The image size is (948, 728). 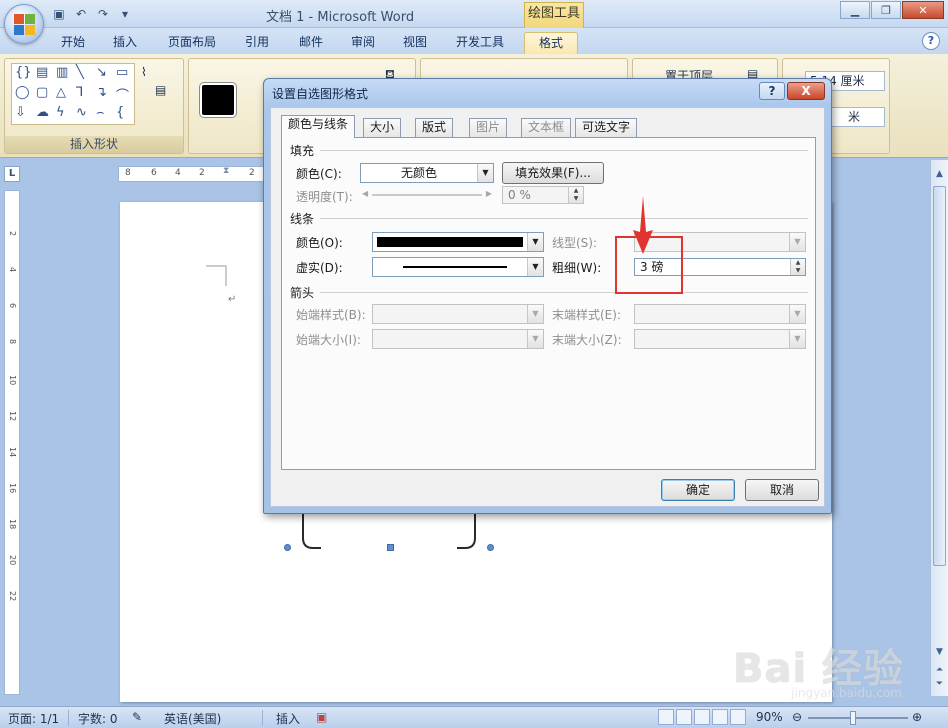 What do you see at coordinates (886, 10) in the screenshot?
I see `restore-icon: ❐` at bounding box center [886, 10].